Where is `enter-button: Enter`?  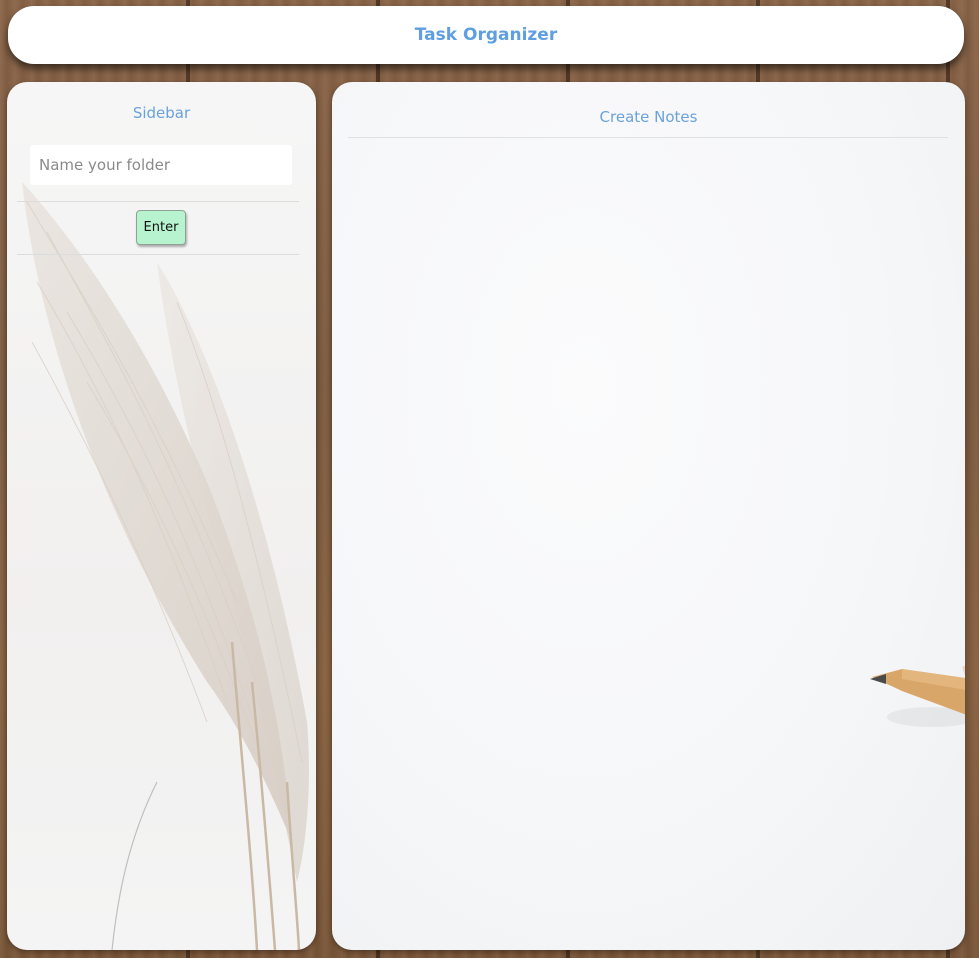
enter-button: Enter is located at coordinates (161, 227).